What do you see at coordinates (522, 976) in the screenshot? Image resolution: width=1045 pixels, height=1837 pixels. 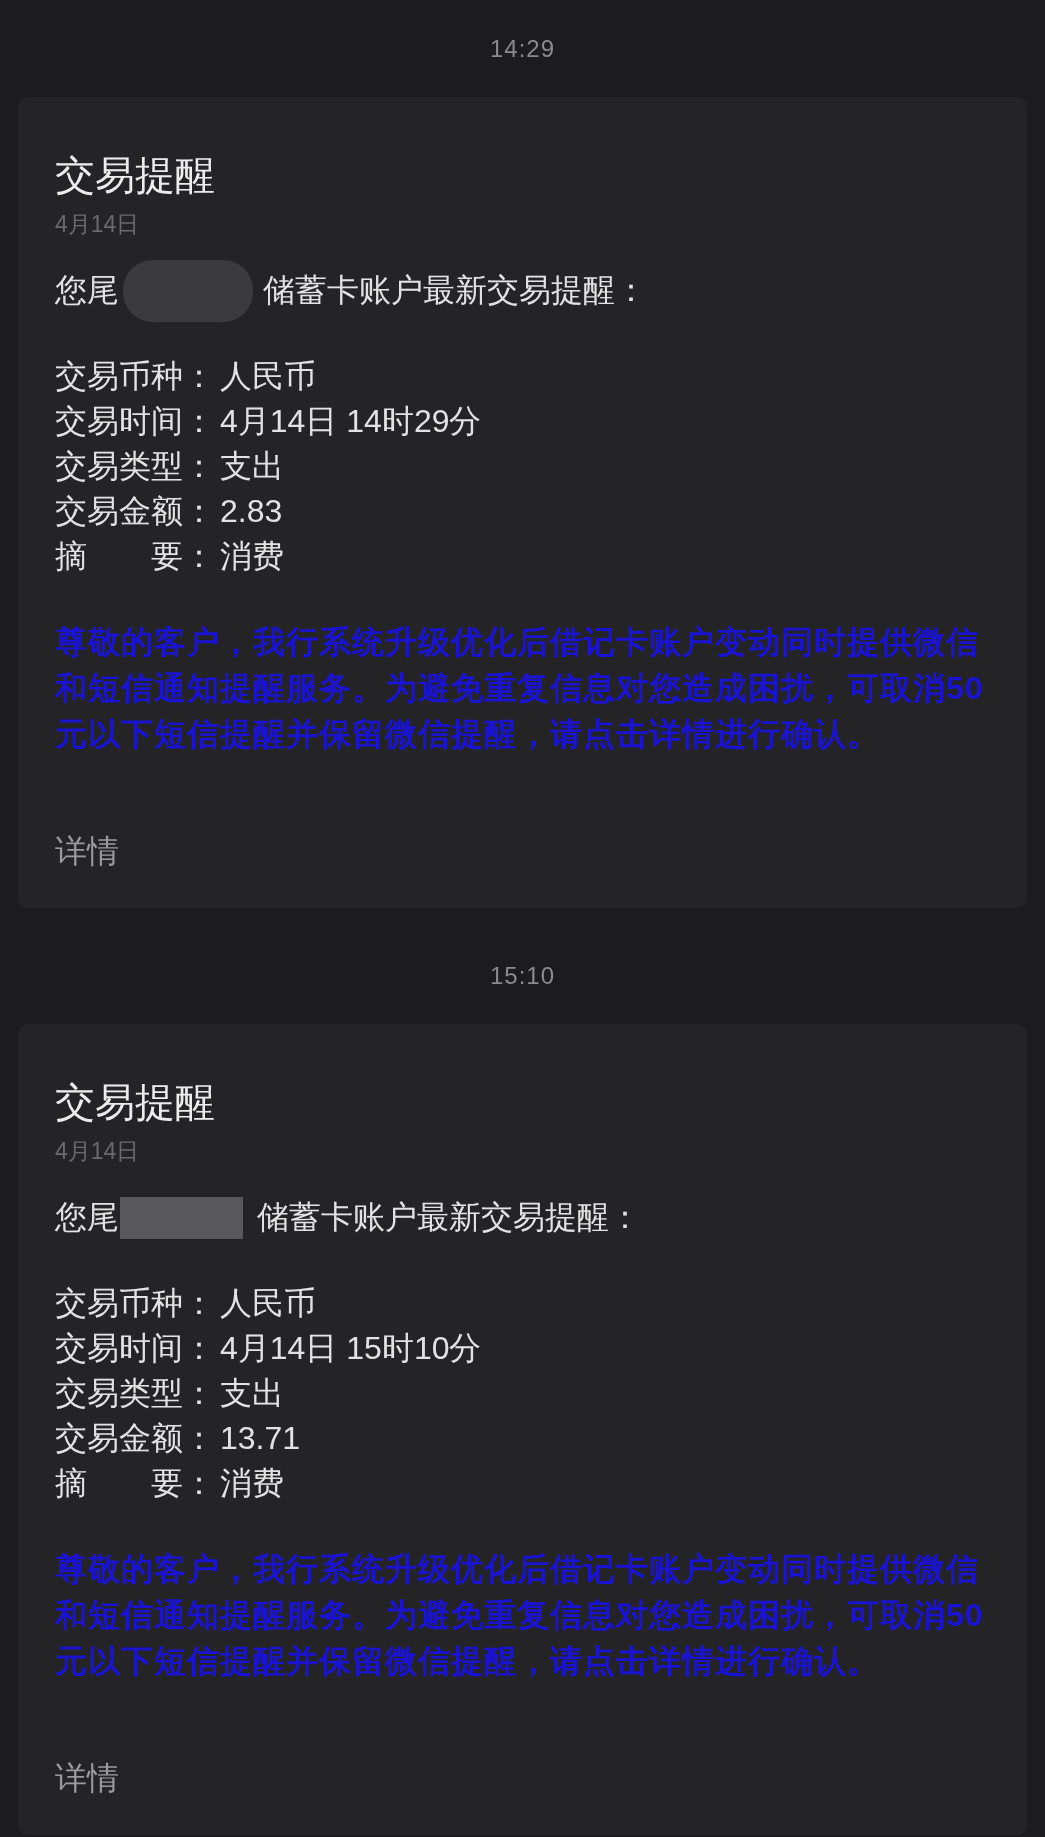 I see `message-time: 15:10` at bounding box center [522, 976].